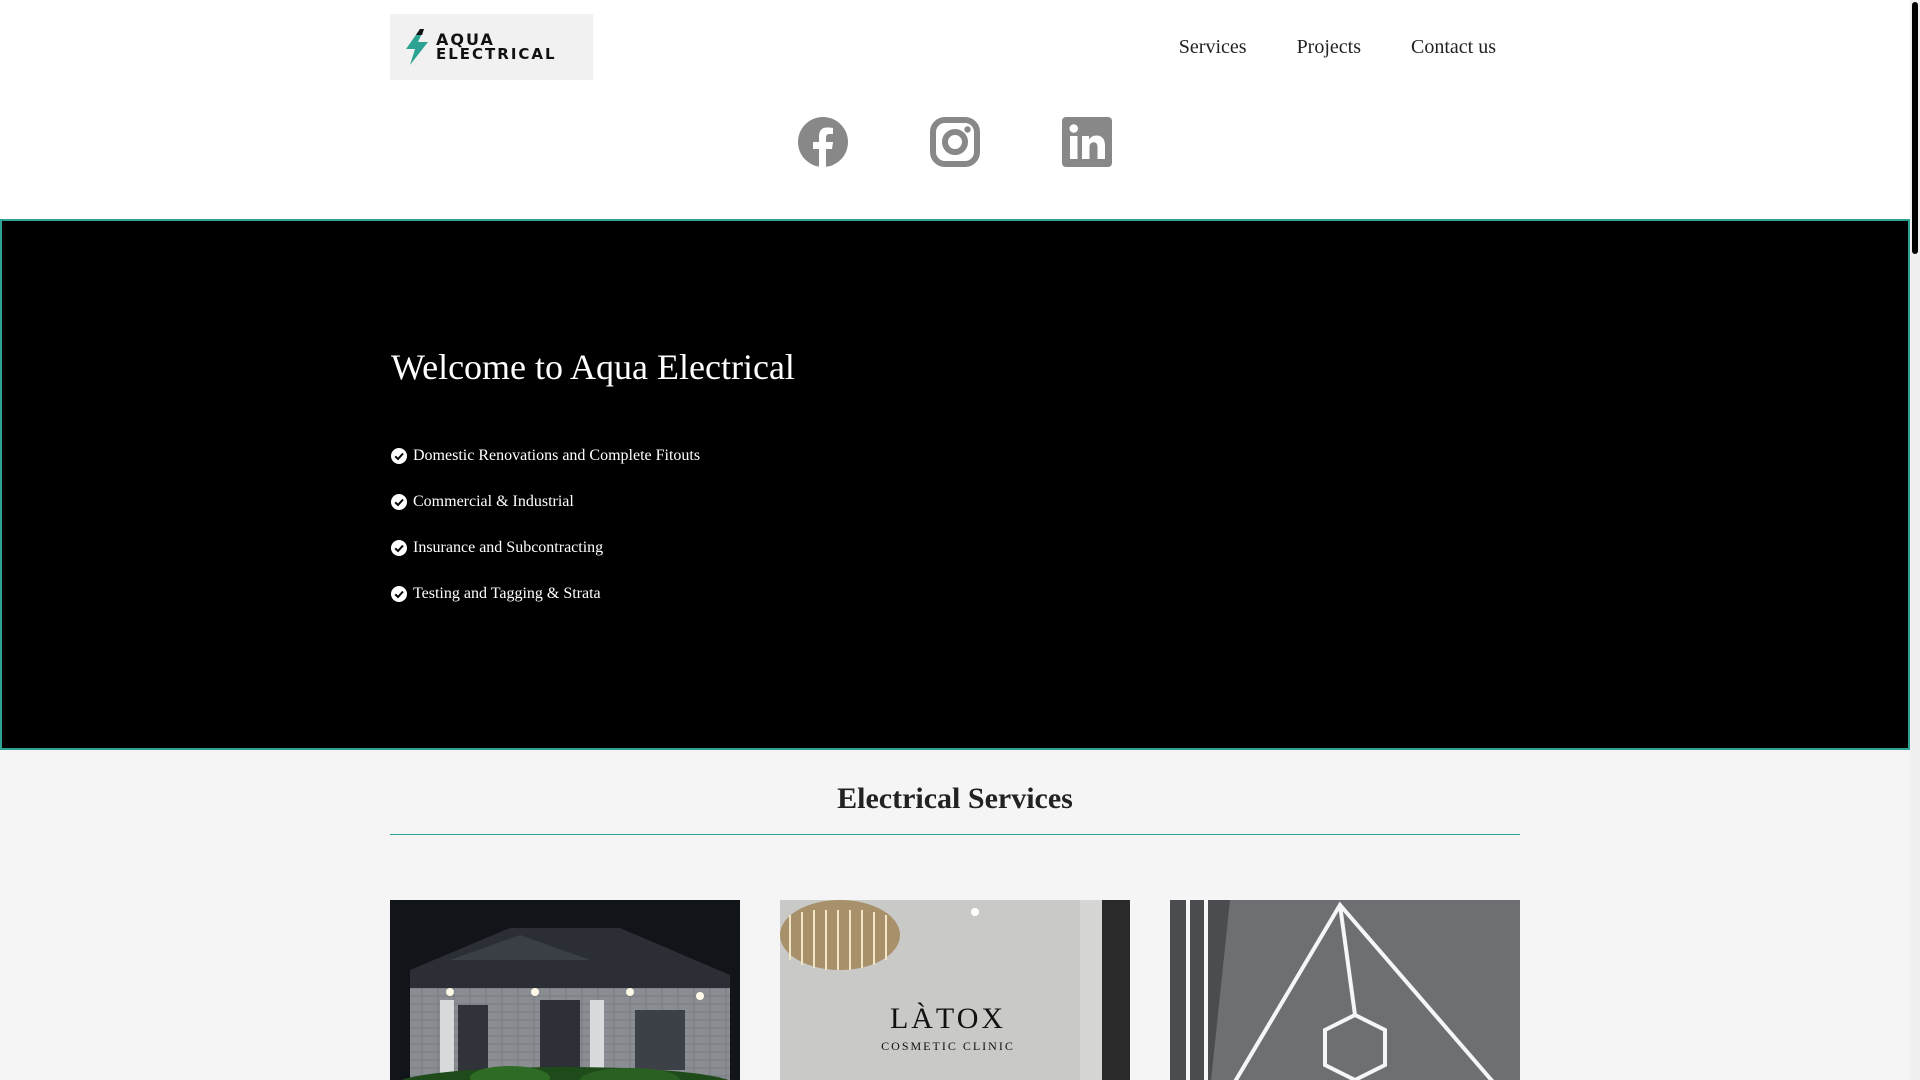  I want to click on service-card-lighting, so click(1345, 990).